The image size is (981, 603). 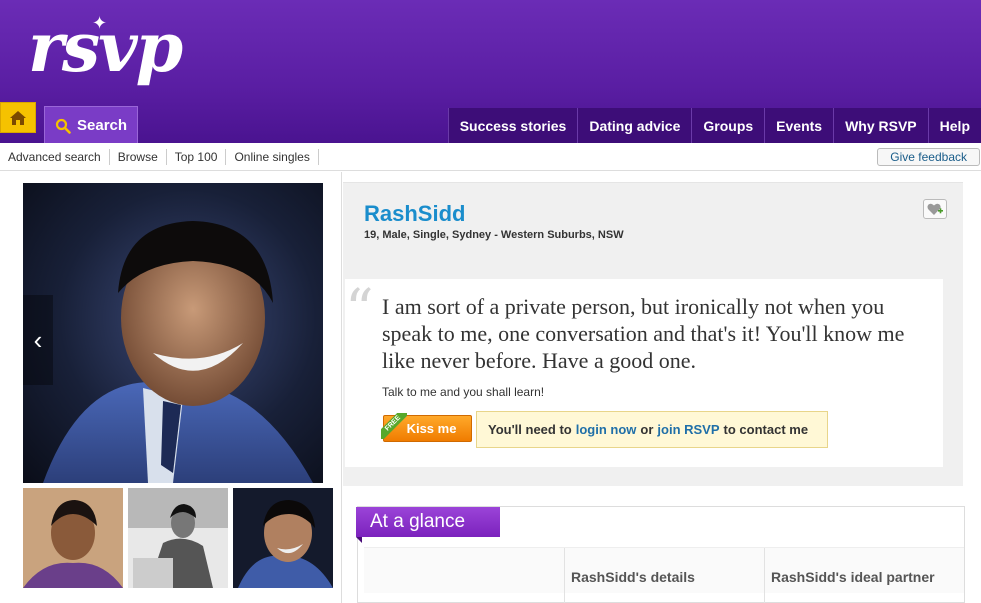 I want to click on kiss-me-label: Kiss me, so click(x=431, y=428).